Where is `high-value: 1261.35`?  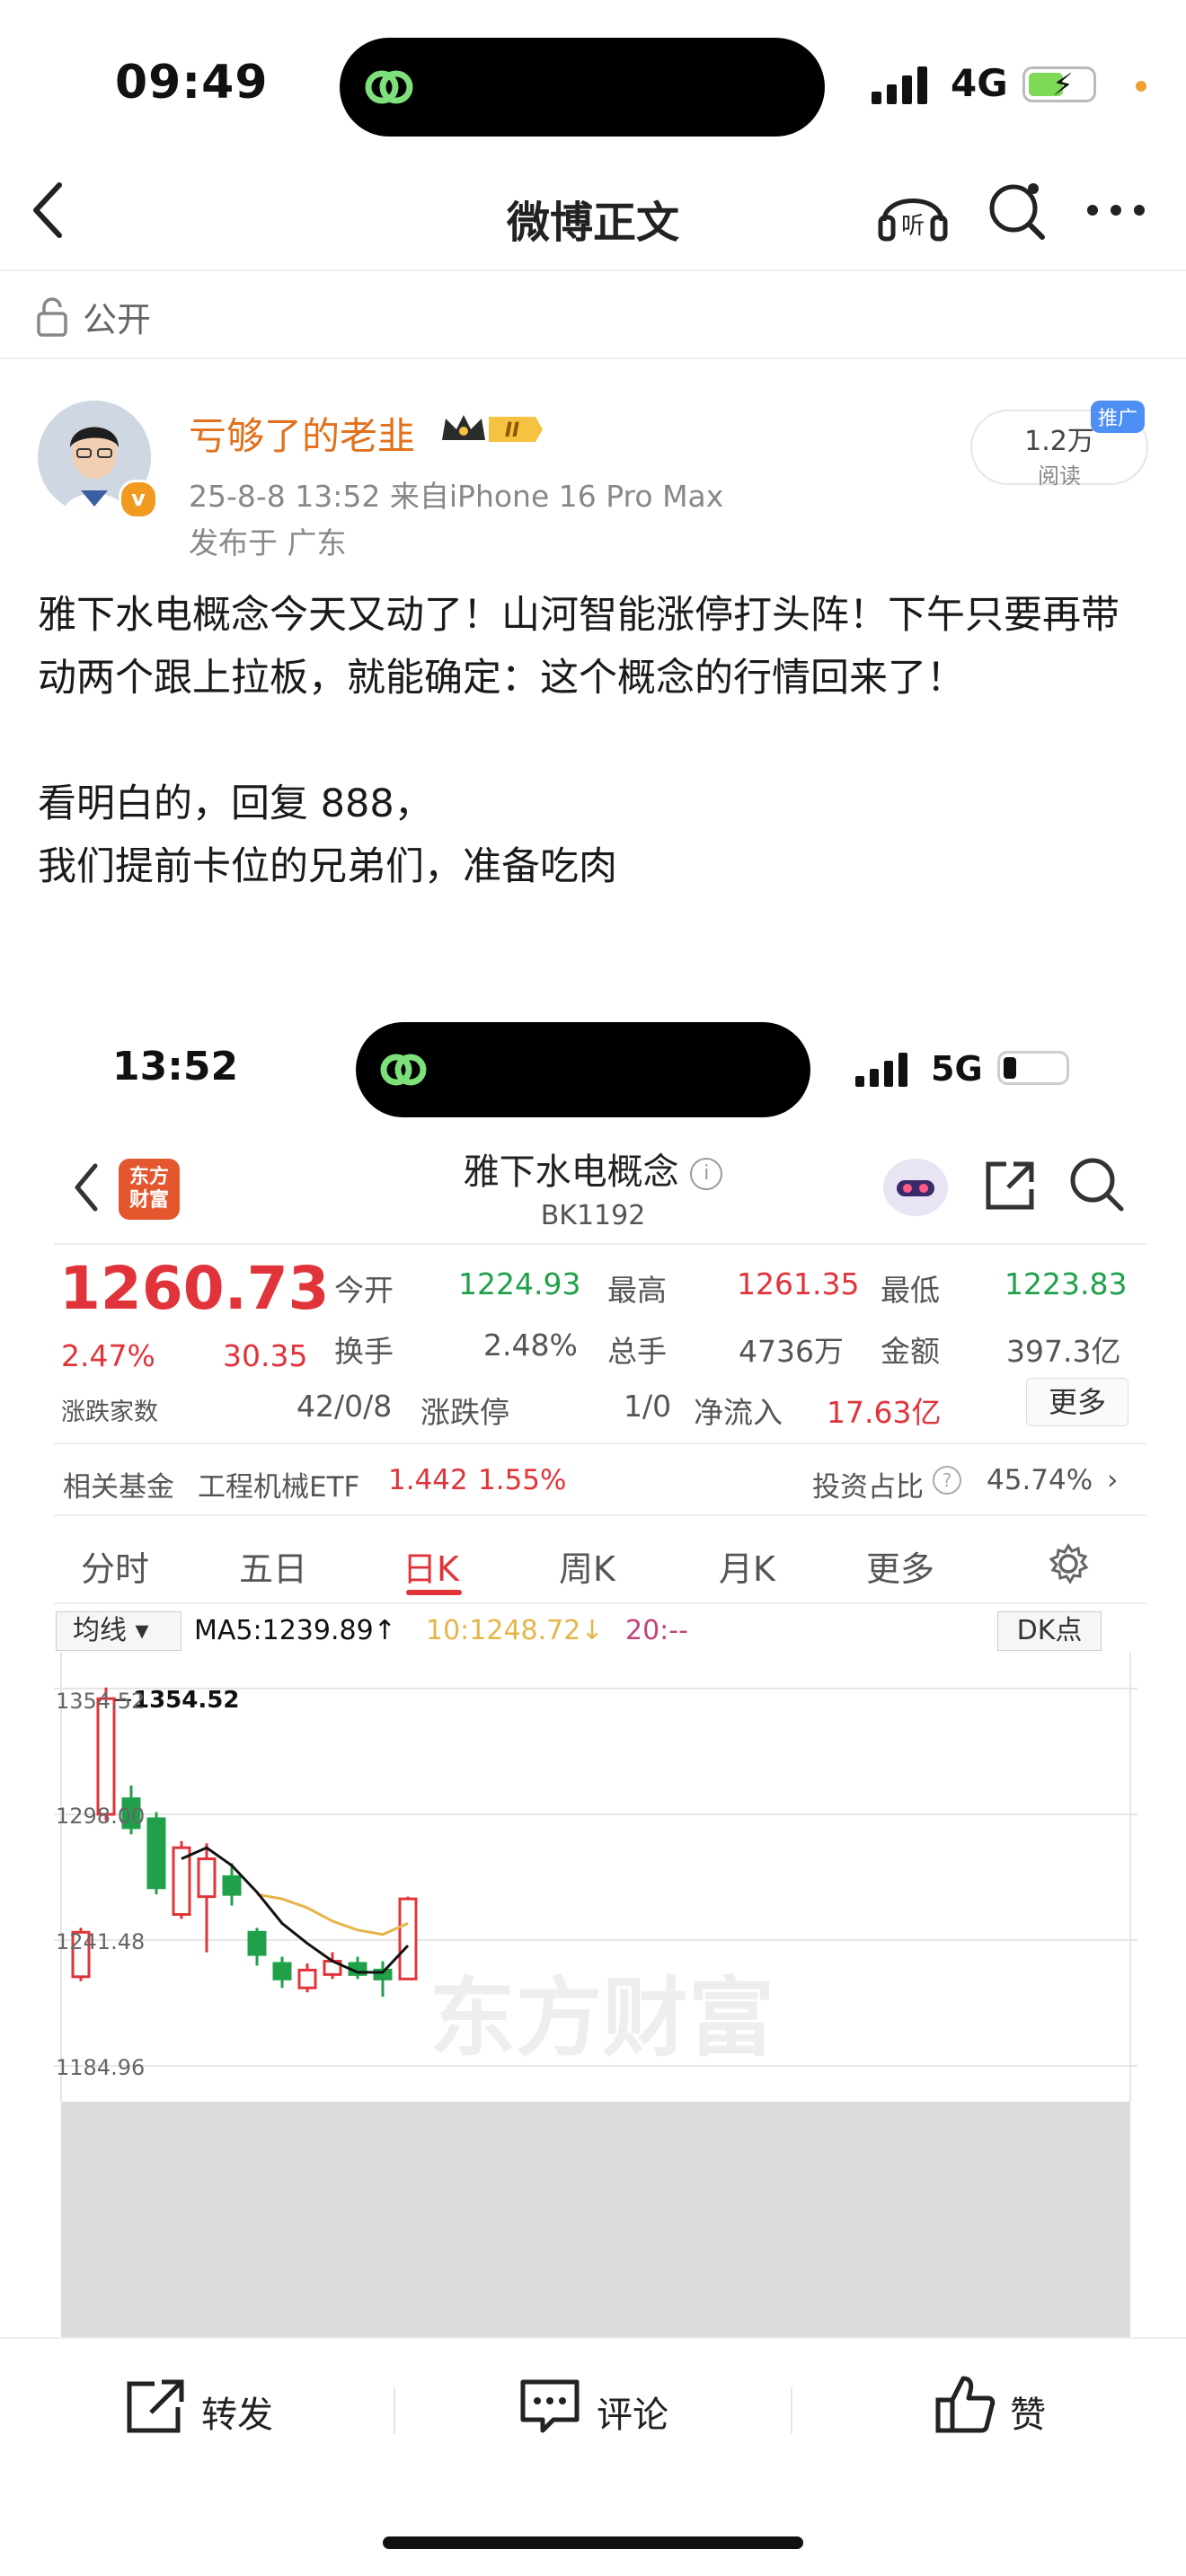 high-value: 1261.35 is located at coordinates (798, 1283).